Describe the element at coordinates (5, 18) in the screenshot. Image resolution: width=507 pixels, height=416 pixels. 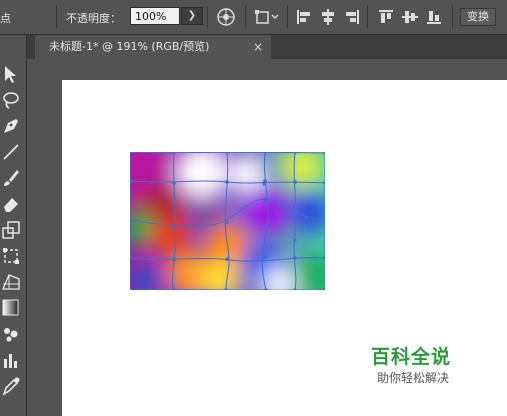
I see `partial-label: 点` at that location.